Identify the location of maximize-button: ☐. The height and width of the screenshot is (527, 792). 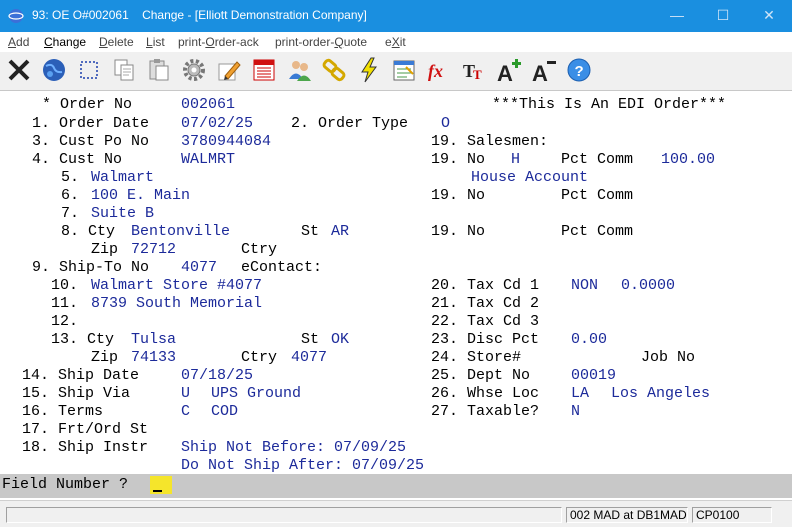
(723, 16).